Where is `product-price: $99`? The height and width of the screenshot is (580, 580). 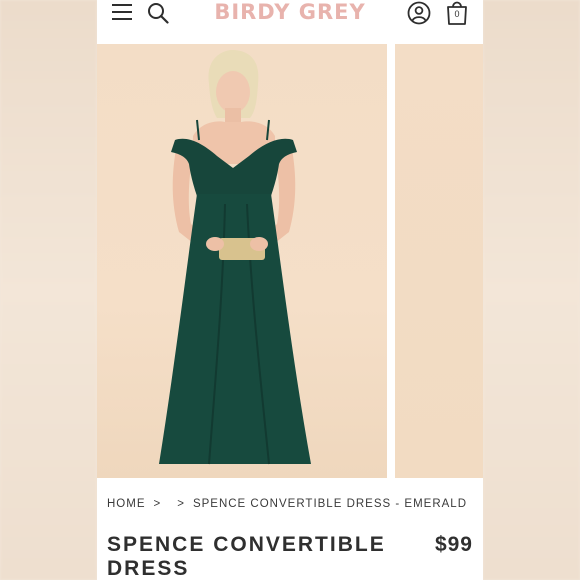 product-price: $99 is located at coordinates (453, 544).